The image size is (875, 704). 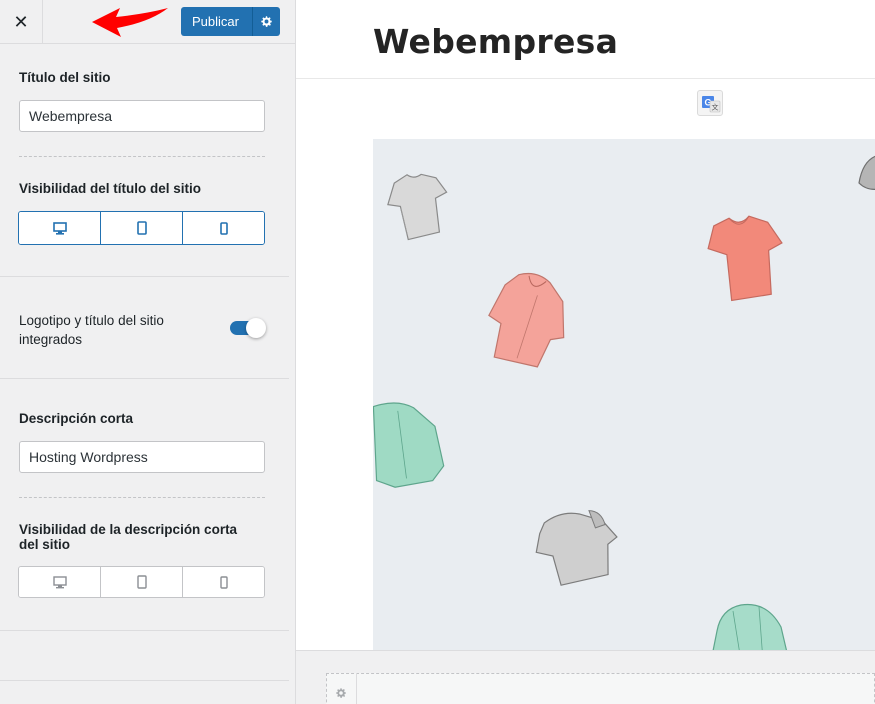 I want to click on publish-settings-button, so click(x=266, y=21).